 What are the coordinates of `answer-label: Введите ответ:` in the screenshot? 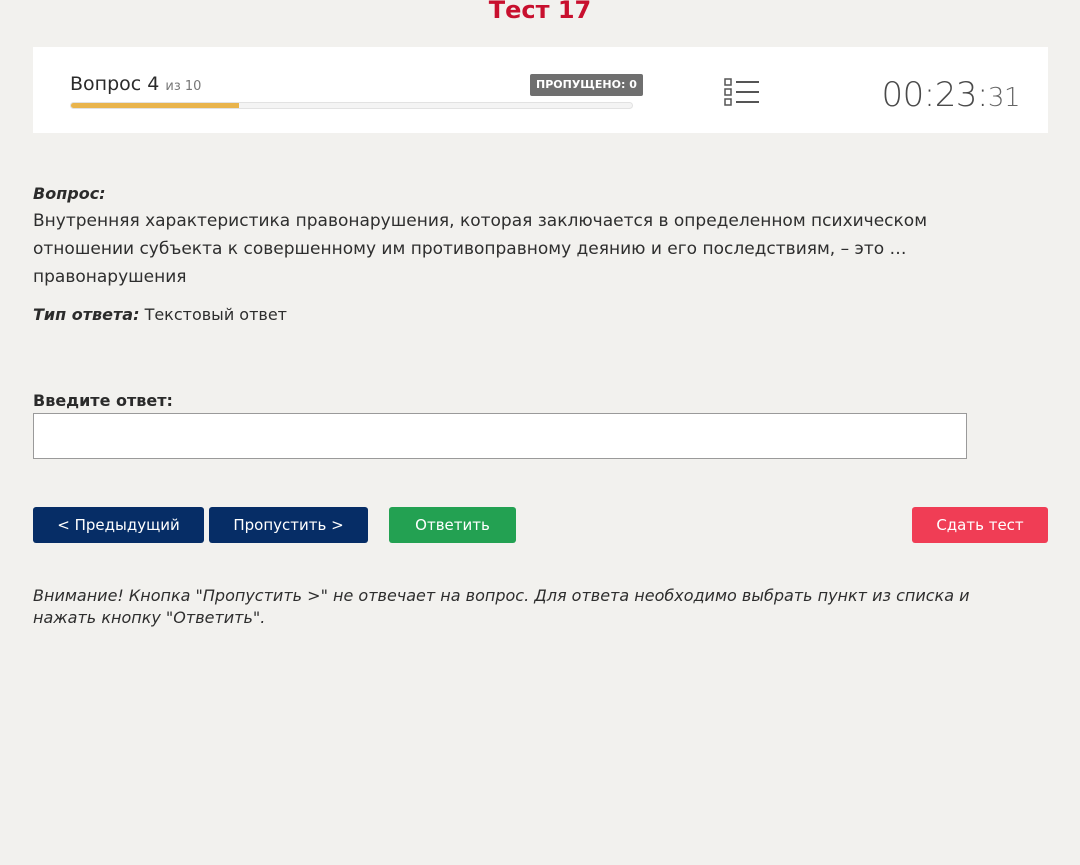 It's located at (103, 400).